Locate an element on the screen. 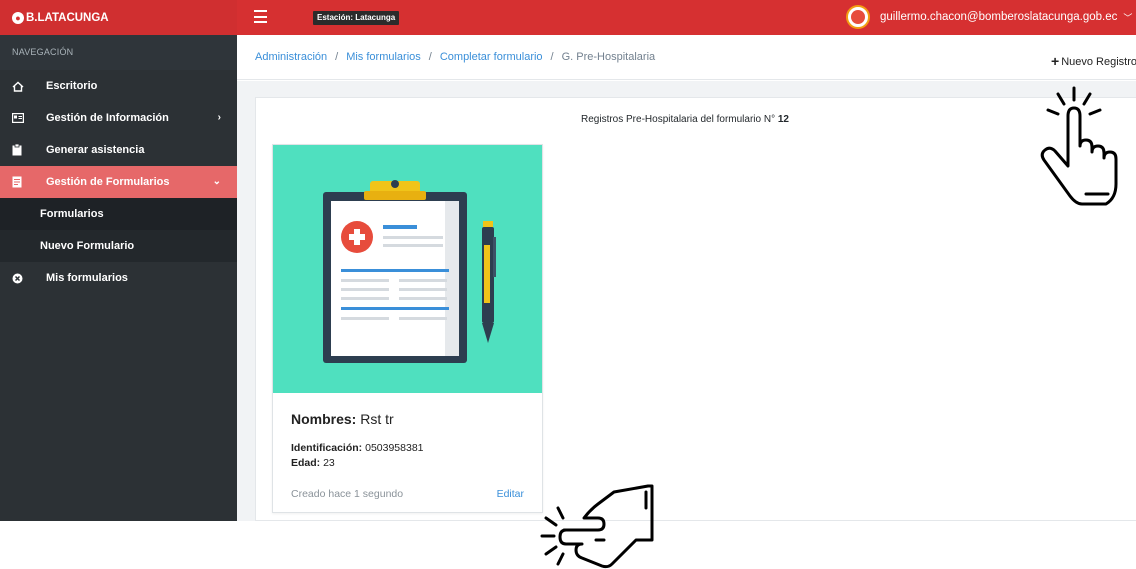  sidebar-item-gestion-formularios: Gestión de Formularios ⌄ is located at coordinates (118, 182).